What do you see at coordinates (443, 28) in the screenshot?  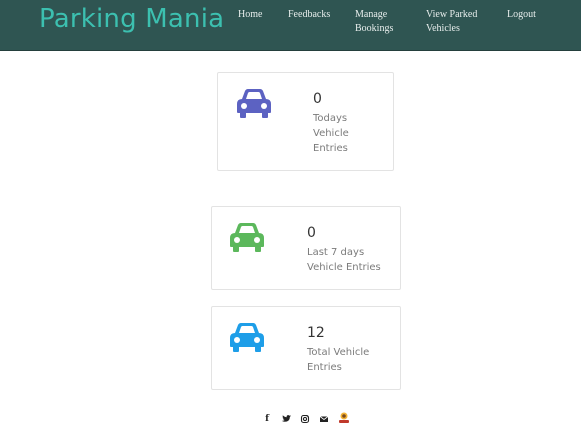 I see `nav-view-parked-line2: Vehicles` at bounding box center [443, 28].